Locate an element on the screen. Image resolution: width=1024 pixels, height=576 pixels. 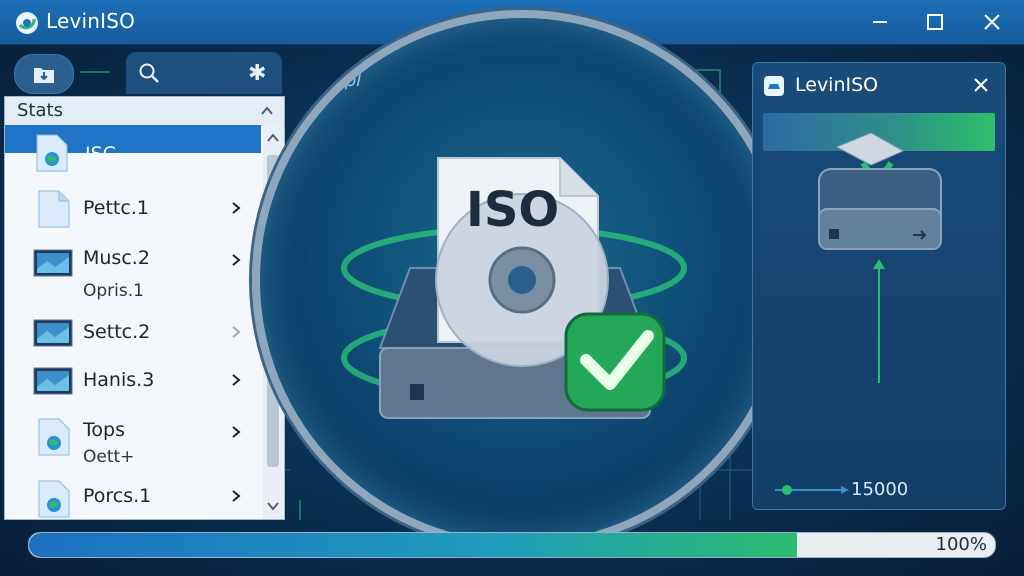
sidebar-toolbar: ✱ is located at coordinates (144, 74).